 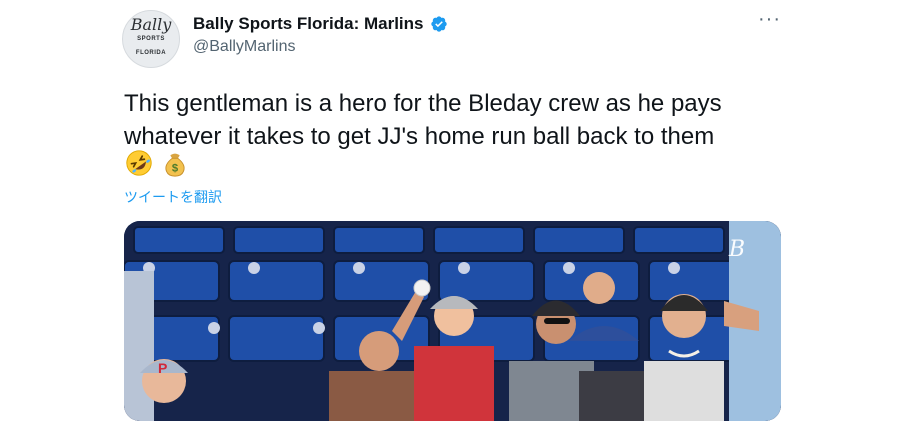 I want to click on money-bag-icon: $, so click(x=175, y=165).